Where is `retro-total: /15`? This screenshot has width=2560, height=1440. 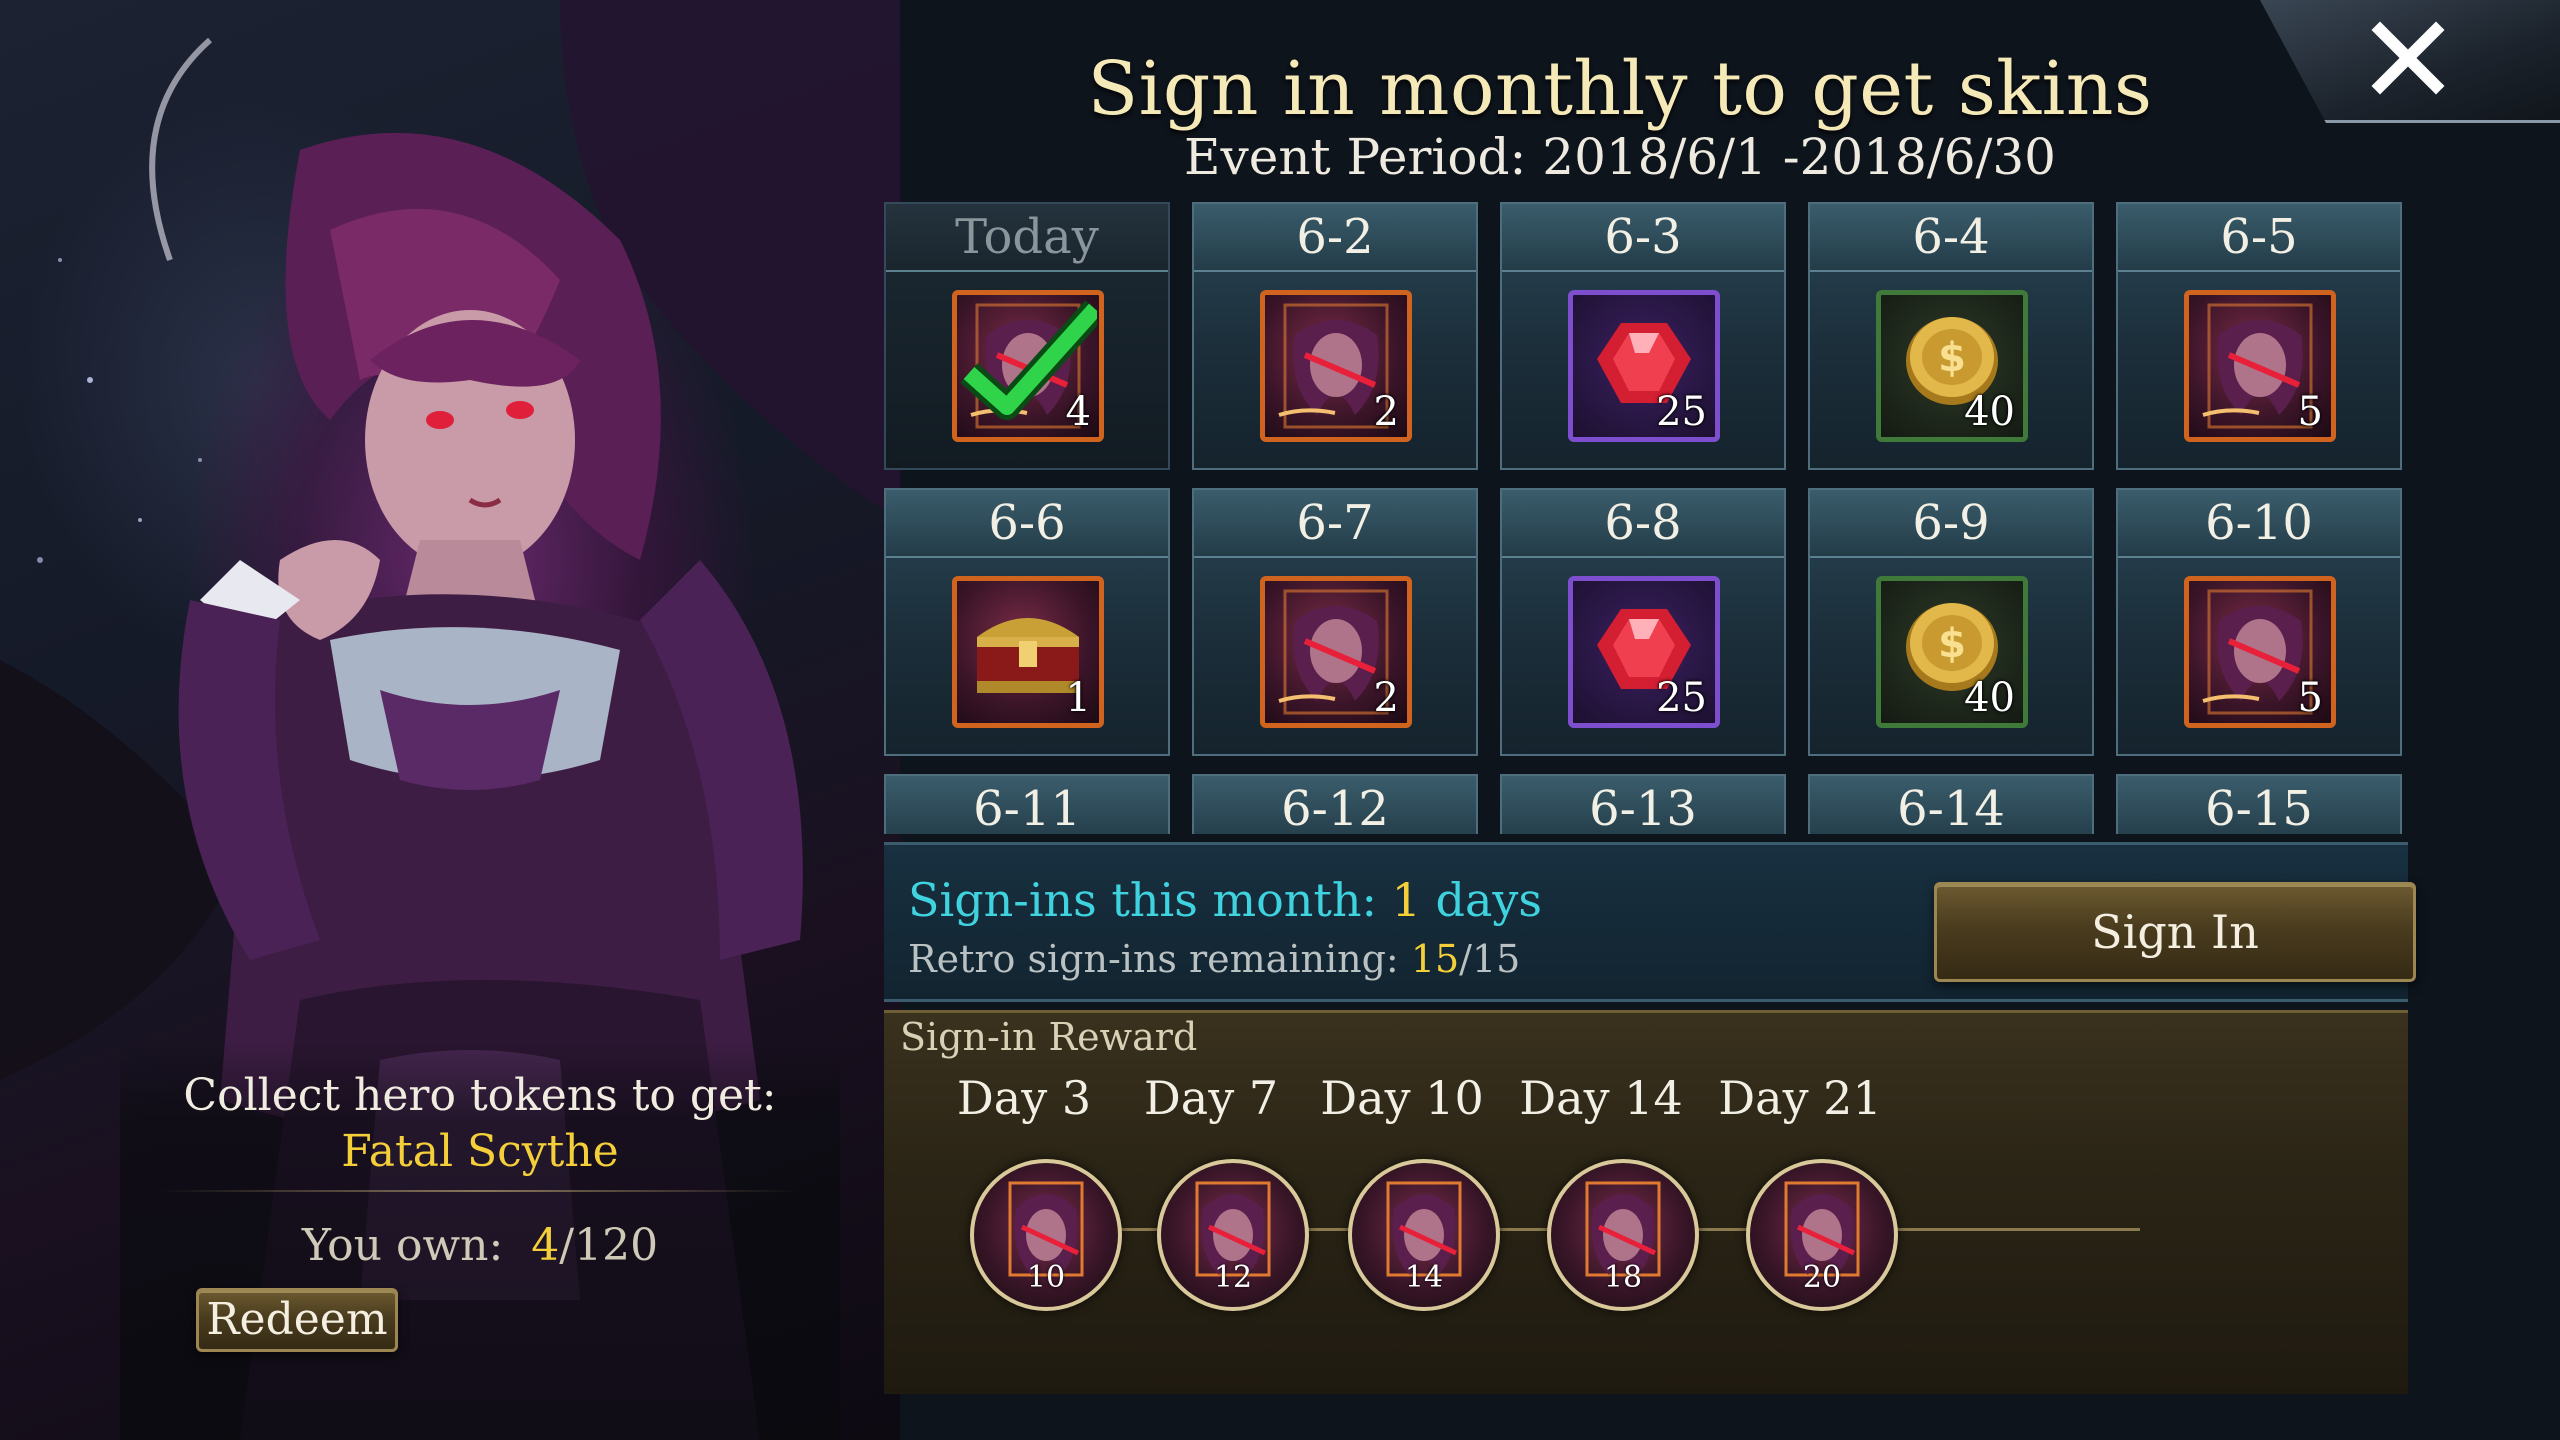
retro-total: /15 is located at coordinates (1490, 959).